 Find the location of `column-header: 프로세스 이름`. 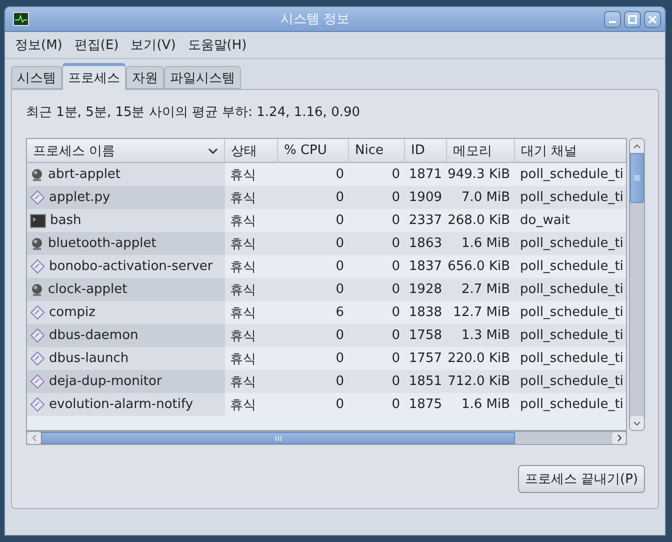

column-header: 프로세스 이름 is located at coordinates (126, 151).